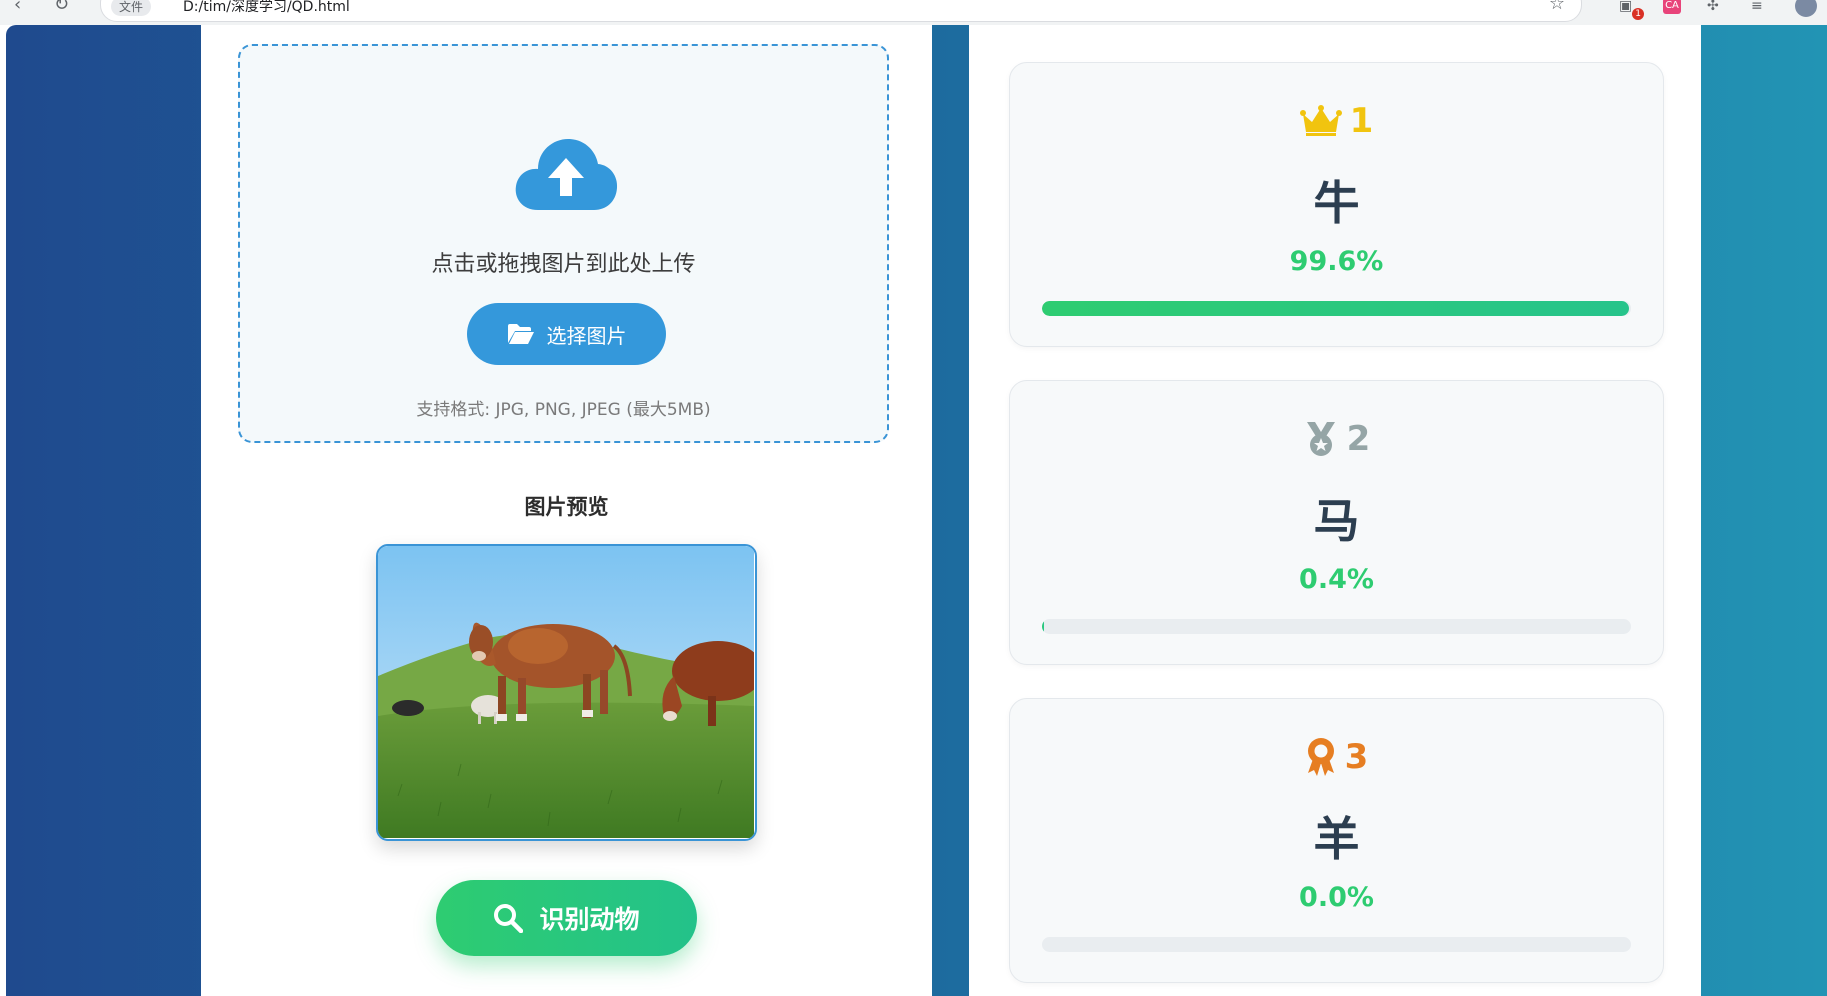 Image resolution: width=1827 pixels, height=996 pixels. Describe the element at coordinates (586, 335) in the screenshot. I see `select-image-label: 选择图片` at that location.